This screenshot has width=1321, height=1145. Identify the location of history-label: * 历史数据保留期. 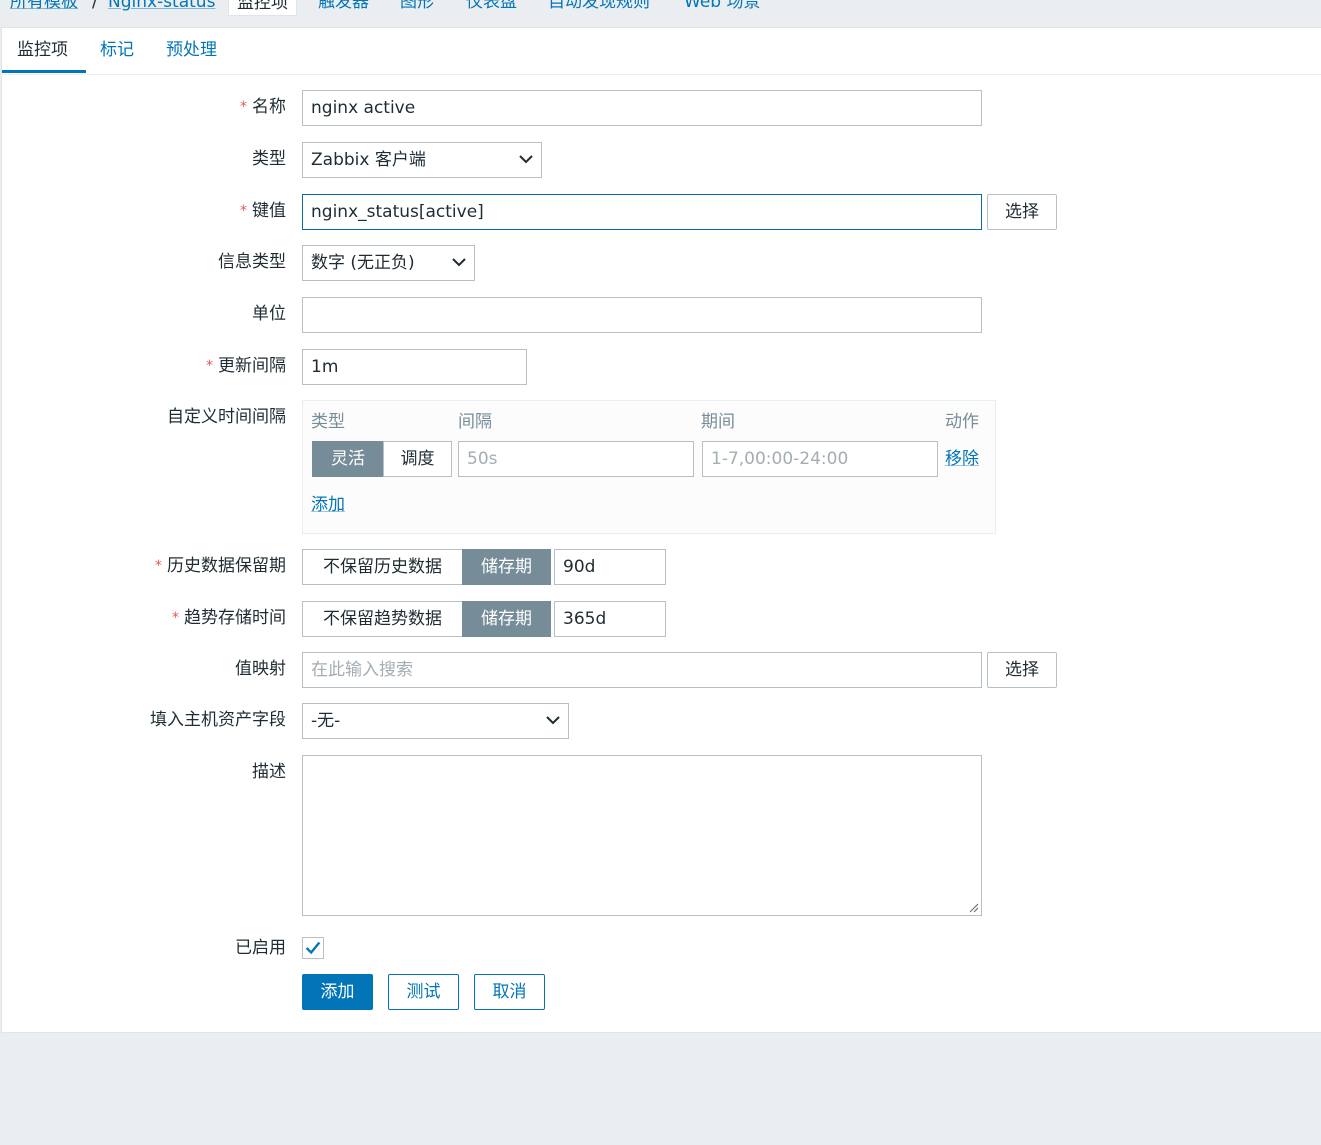
(220, 566).